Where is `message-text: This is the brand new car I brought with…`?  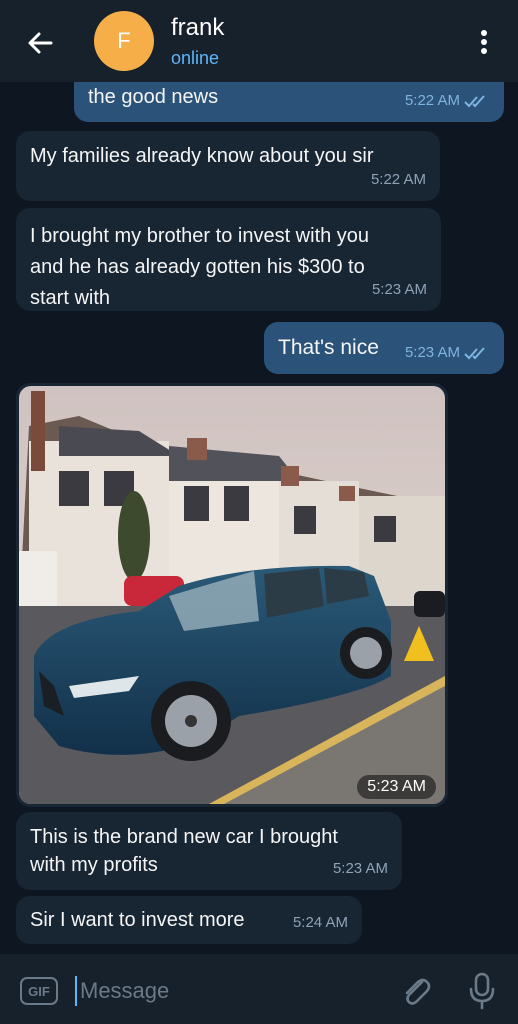 message-text: This is the brand new car I brought with… is located at coordinates (184, 851).